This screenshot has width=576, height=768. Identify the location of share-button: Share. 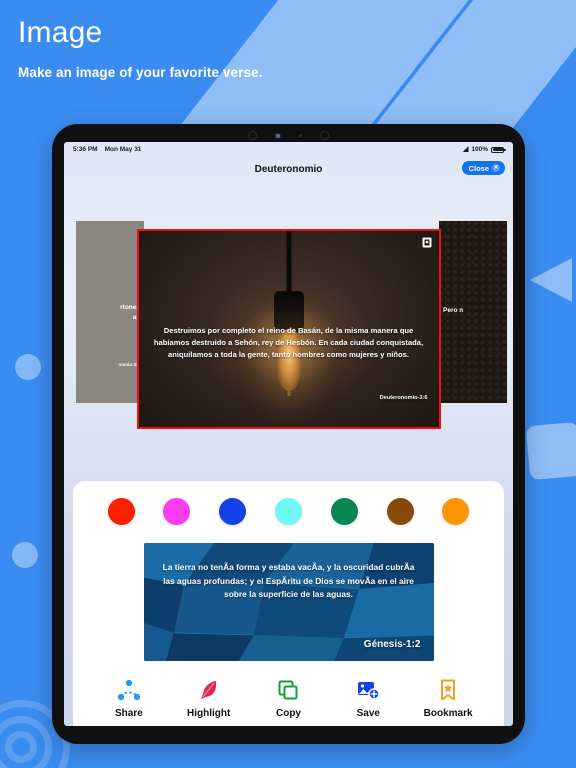
(129, 698).